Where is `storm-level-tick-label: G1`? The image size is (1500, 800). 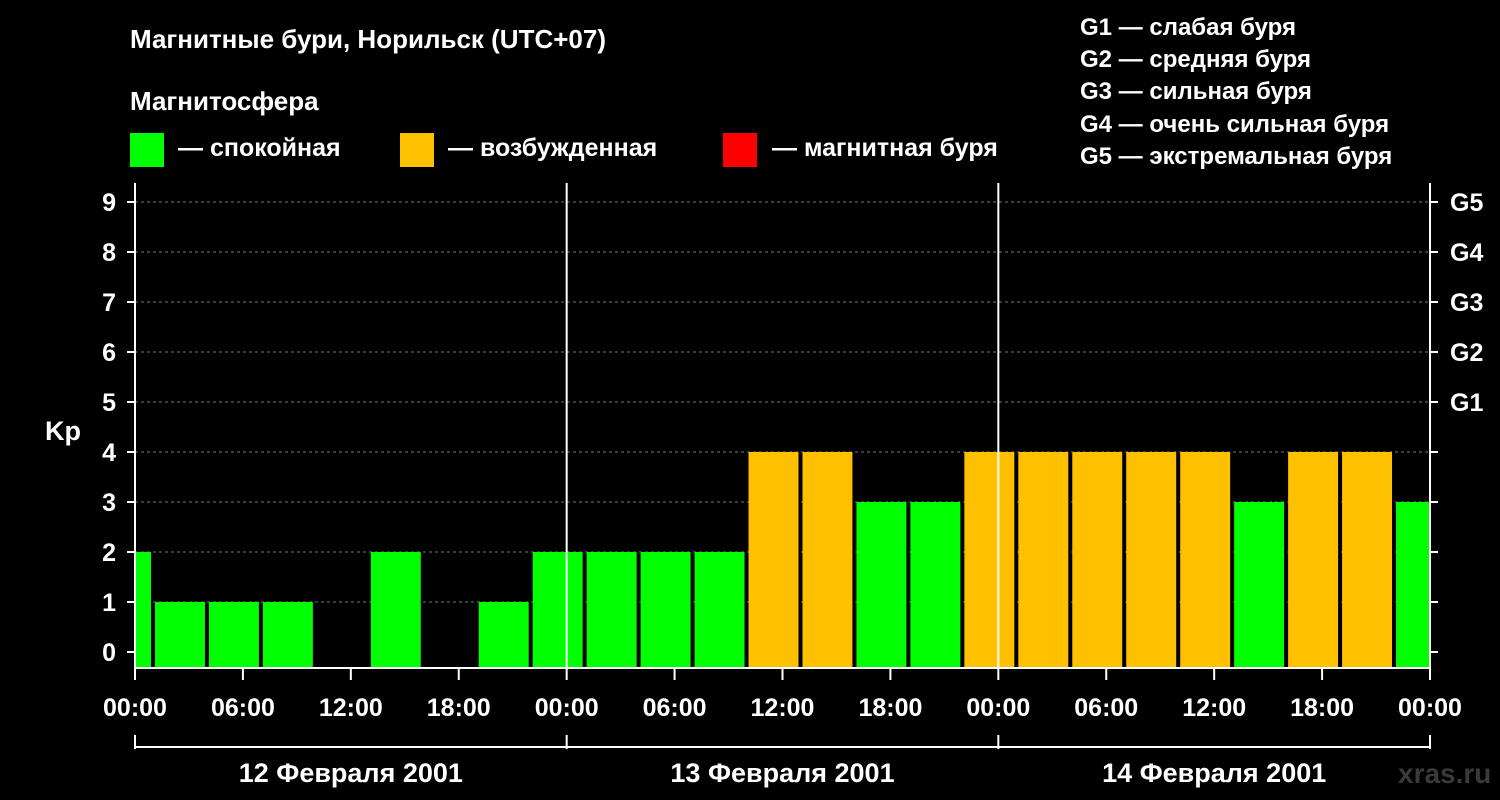 storm-level-tick-label: G1 is located at coordinates (1466, 403).